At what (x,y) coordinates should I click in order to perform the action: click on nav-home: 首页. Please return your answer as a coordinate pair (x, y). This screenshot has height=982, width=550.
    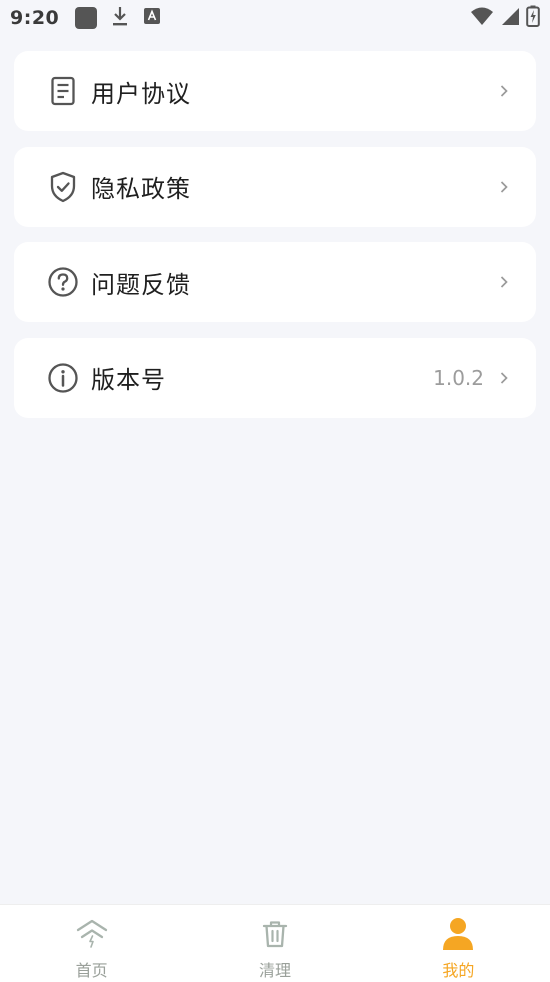
    Looking at the image, I should click on (91, 943).